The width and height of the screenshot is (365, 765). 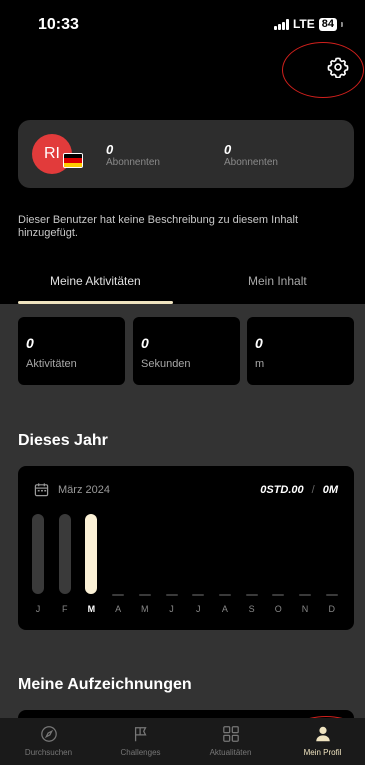 I want to click on chart-month-tick: O, so click(x=278, y=609).